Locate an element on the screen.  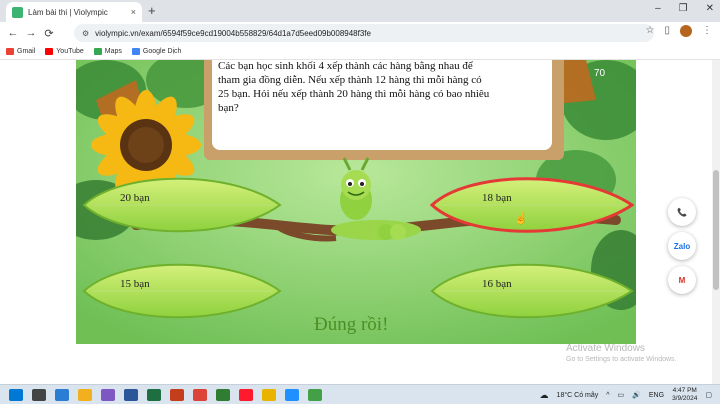
scrollbar-thumb is located at coordinates (716, 230).